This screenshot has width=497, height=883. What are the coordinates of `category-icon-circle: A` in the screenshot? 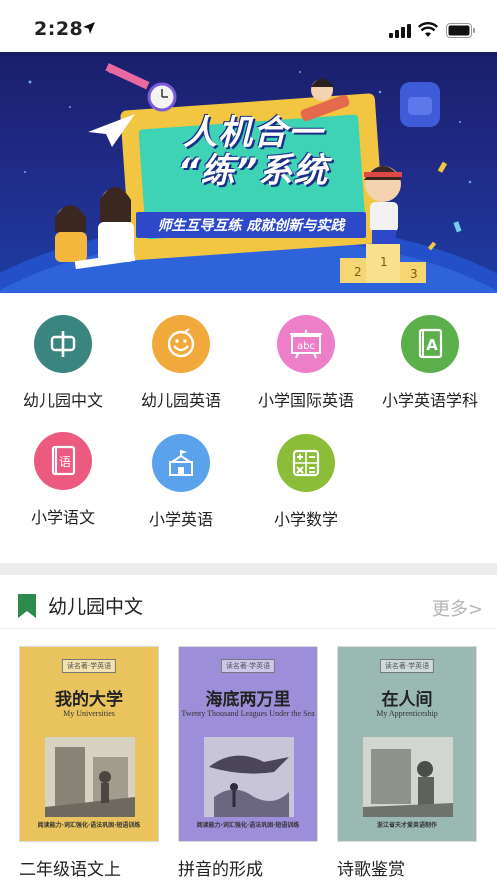 It's located at (430, 344).